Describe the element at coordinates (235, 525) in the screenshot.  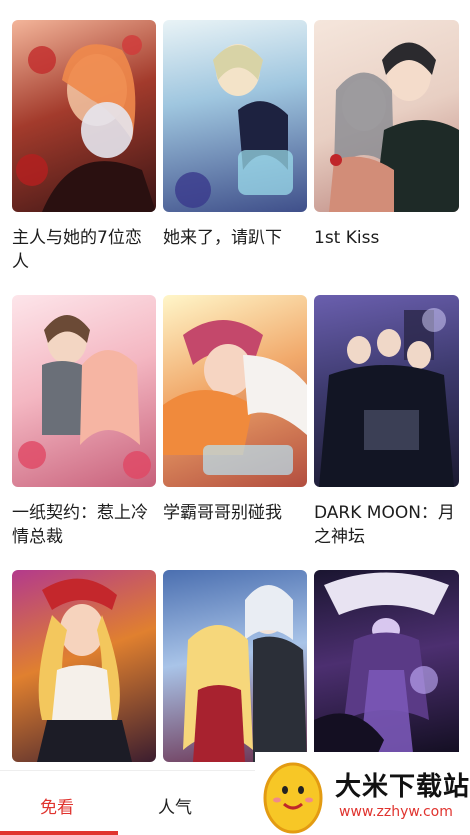
I see `comic-title: 学霸哥哥别碰我` at that location.